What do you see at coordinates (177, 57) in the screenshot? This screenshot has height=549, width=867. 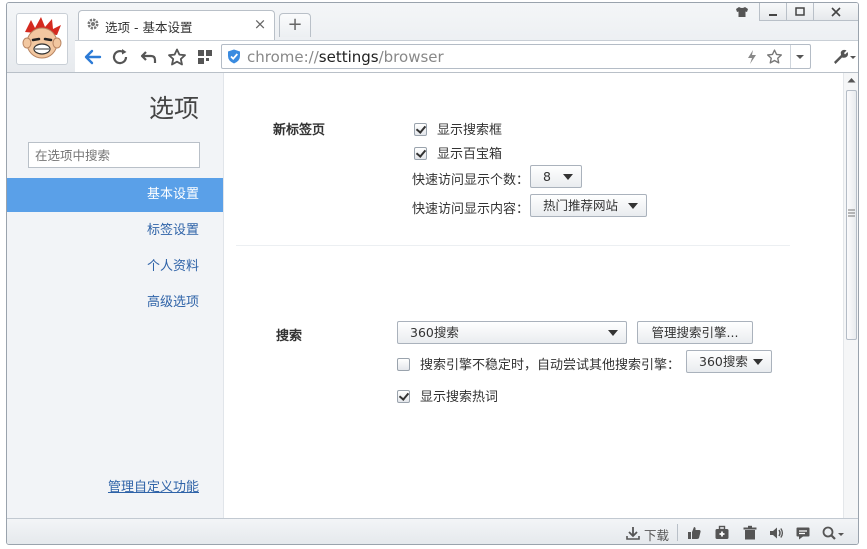 I see `favorite-star-icon` at bounding box center [177, 57].